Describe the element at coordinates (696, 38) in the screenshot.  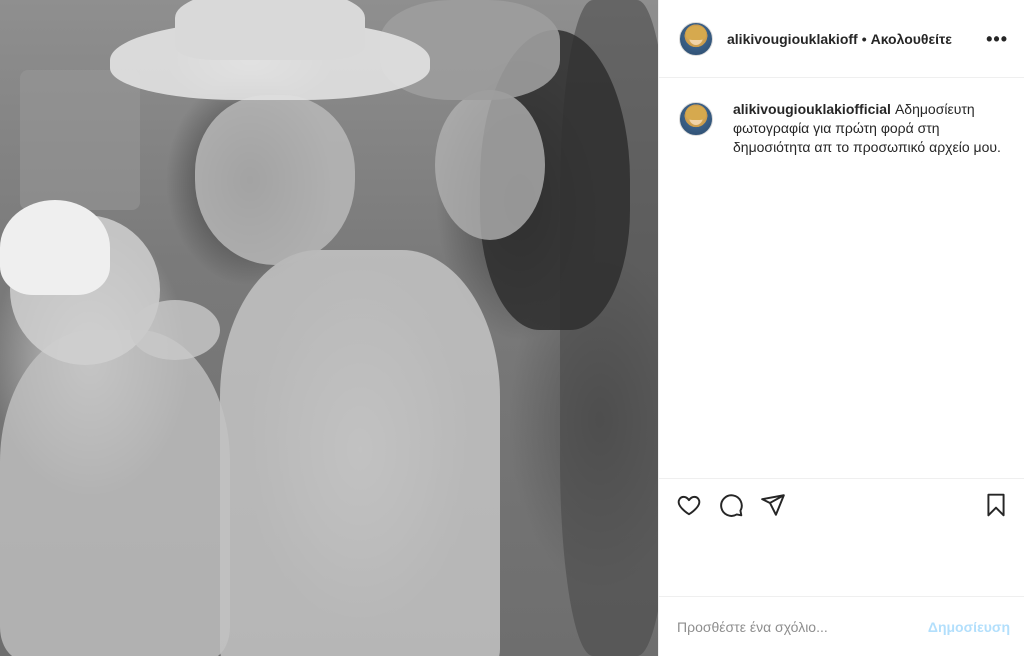
I see `avatar` at that location.